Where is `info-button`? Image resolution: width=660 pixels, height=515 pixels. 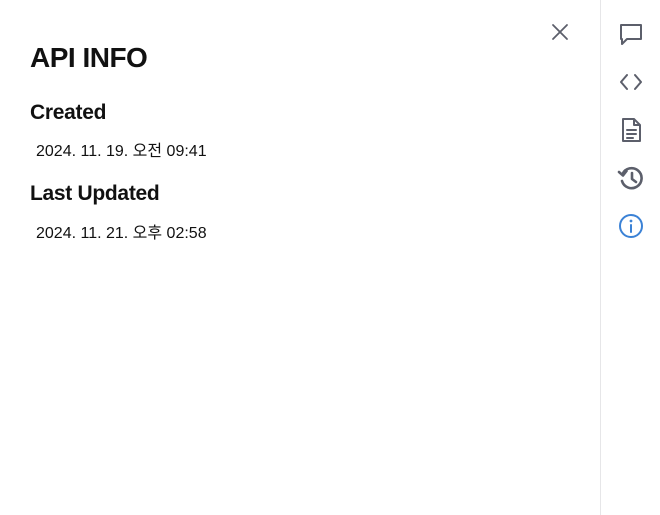
info-button is located at coordinates (631, 226).